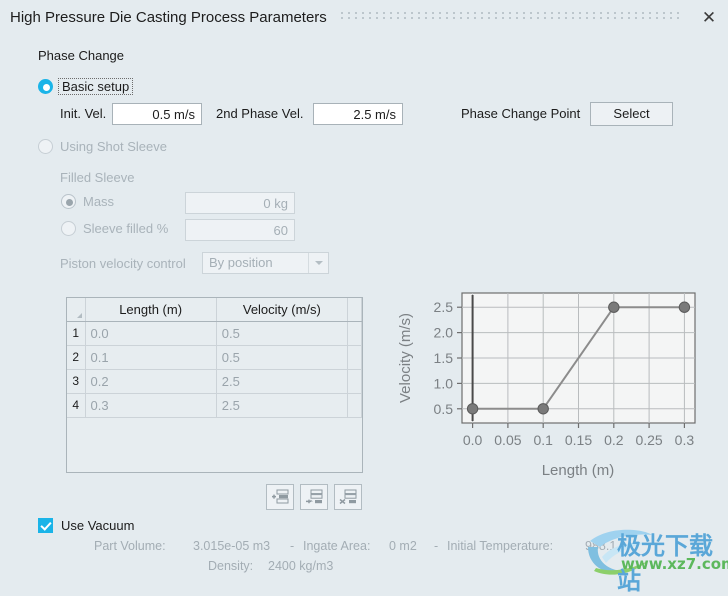  I want to click on table-row: 3 0.2 2.5, so click(214, 381).